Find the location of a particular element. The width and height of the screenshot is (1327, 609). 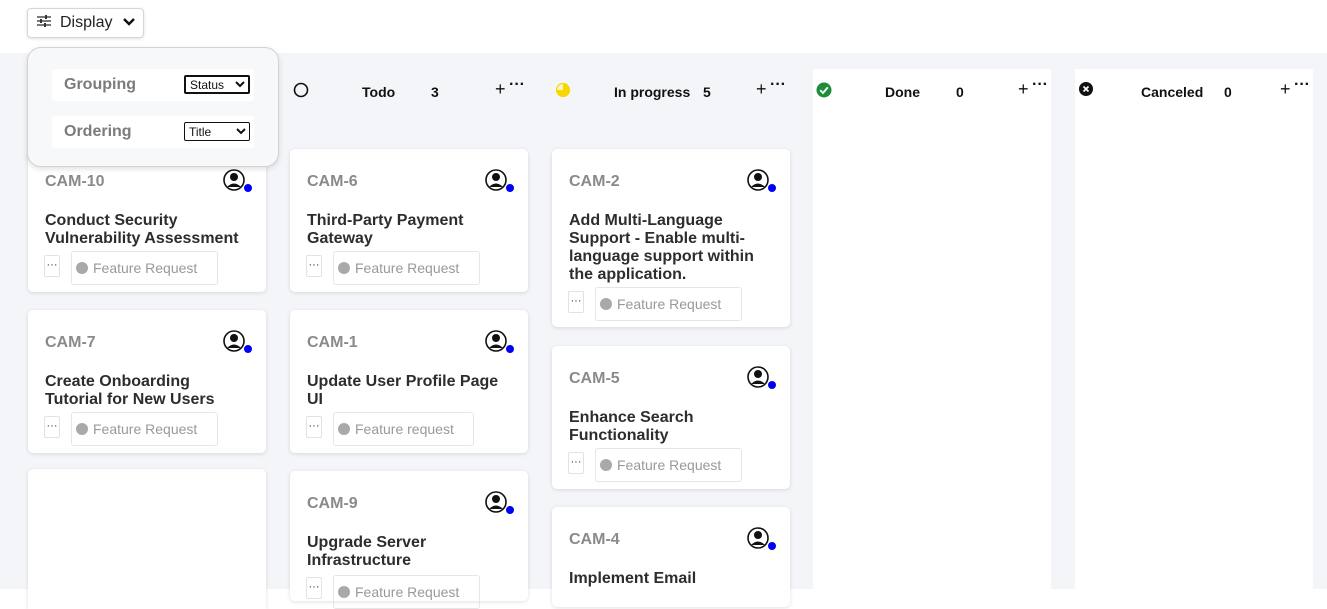

issue-title: Upgrade Server Infrastructure is located at coordinates (367, 551).